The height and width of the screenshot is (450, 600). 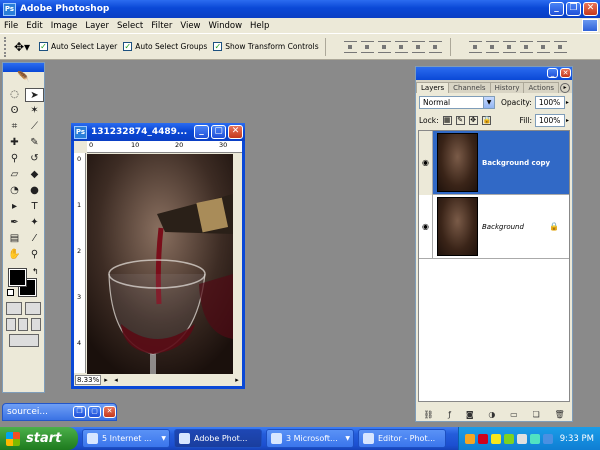 I want to click on align-bottom-icon, so click(x=384, y=46).